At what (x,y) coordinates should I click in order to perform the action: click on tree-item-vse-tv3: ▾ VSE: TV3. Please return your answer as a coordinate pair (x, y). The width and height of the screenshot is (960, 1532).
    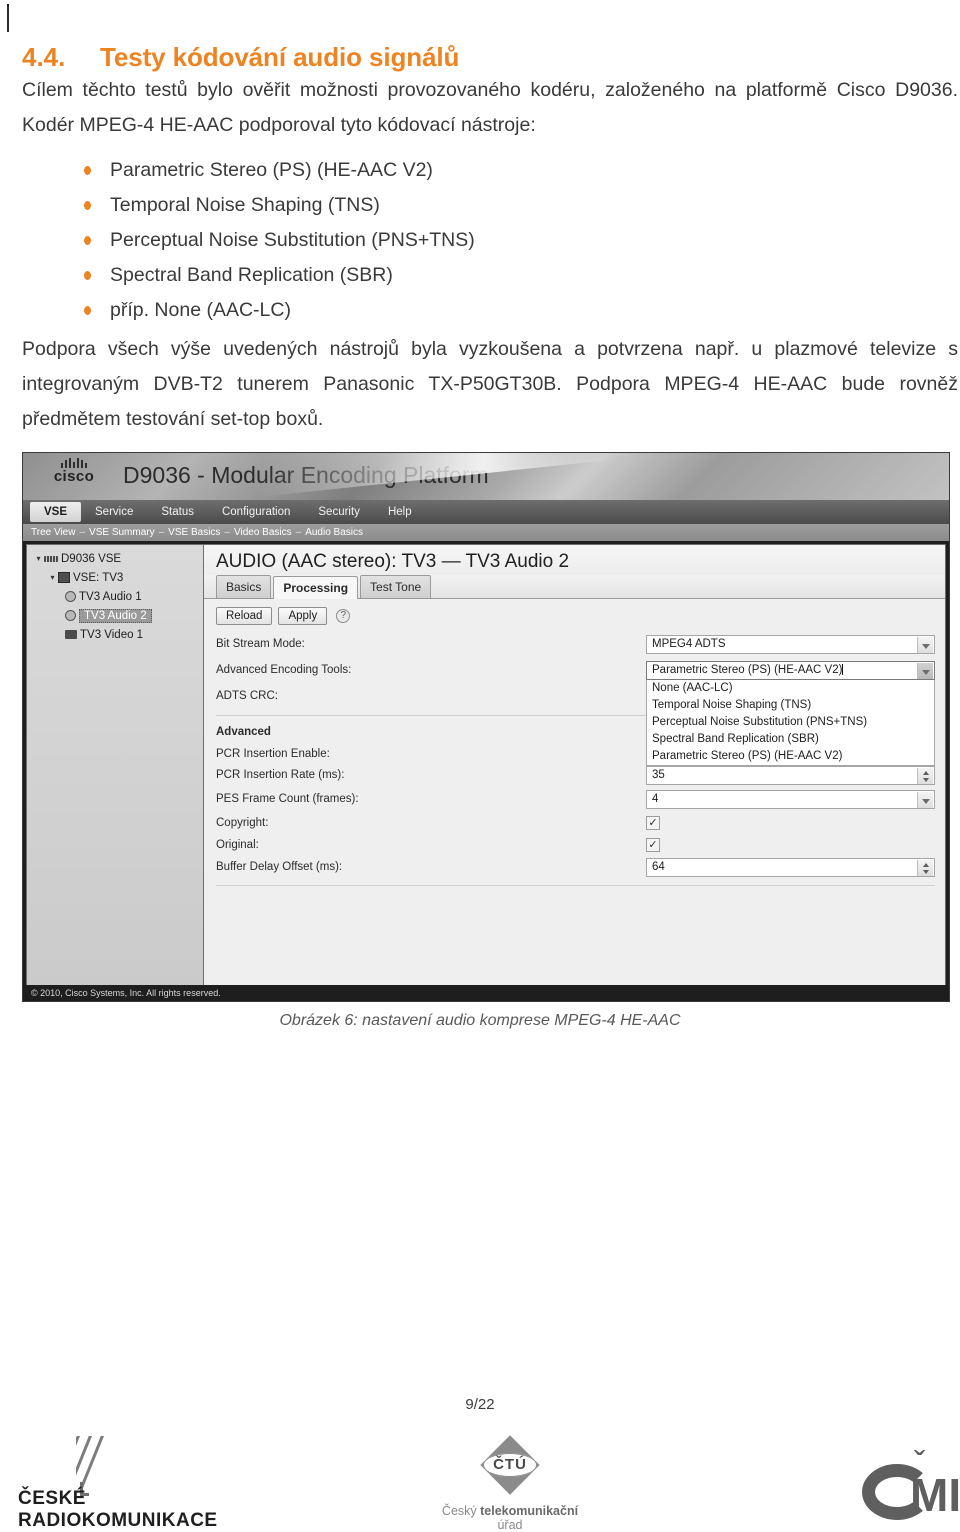
    Looking at the image, I should click on (115, 577).